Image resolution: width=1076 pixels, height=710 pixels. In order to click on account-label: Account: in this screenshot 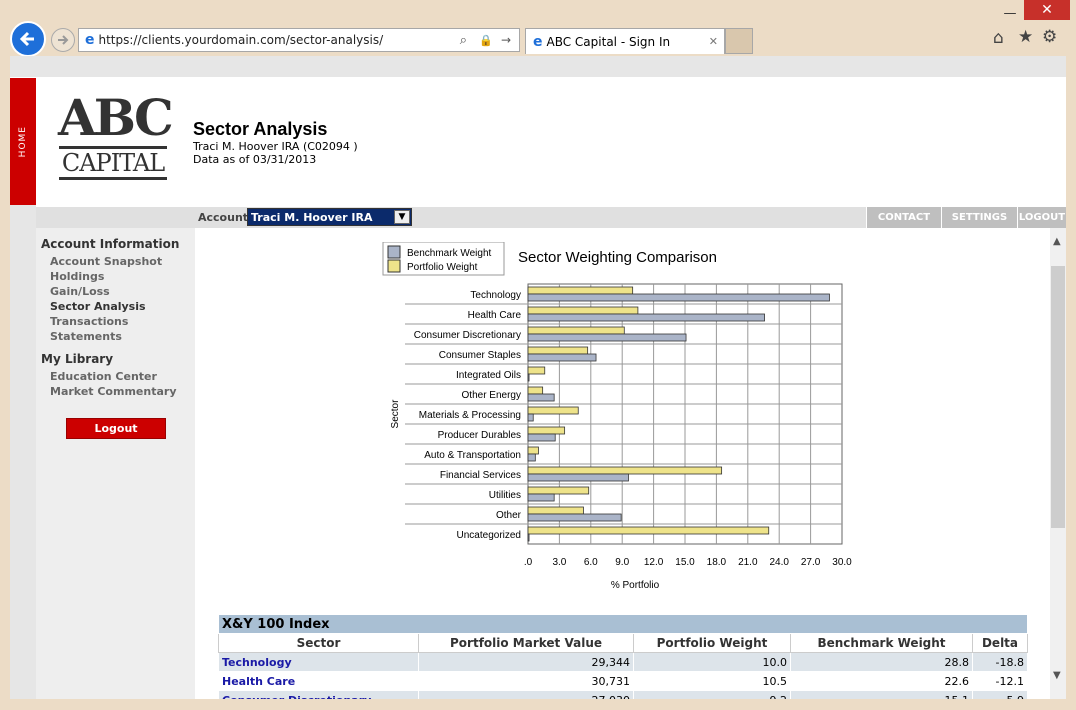, I will do `click(225, 217)`.